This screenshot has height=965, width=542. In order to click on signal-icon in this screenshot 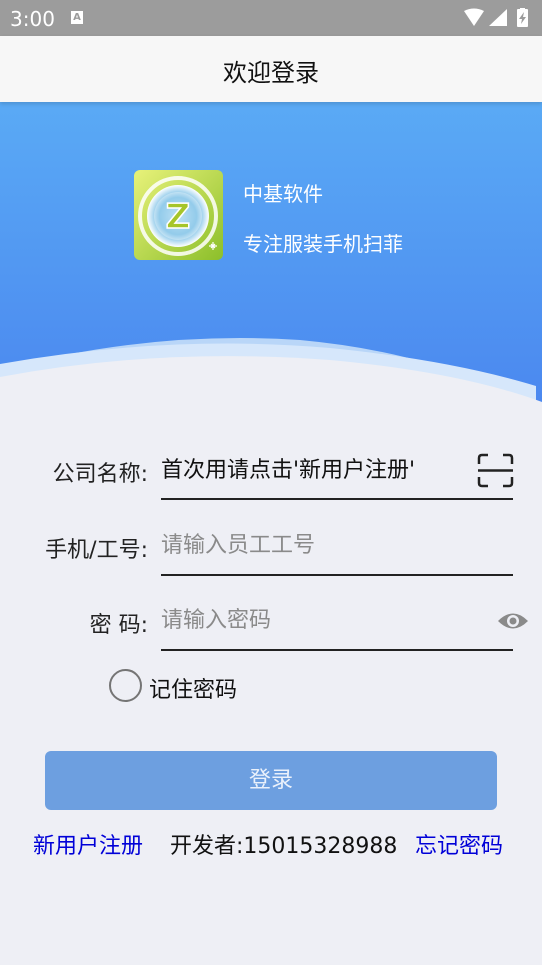, I will do `click(498, 17)`.